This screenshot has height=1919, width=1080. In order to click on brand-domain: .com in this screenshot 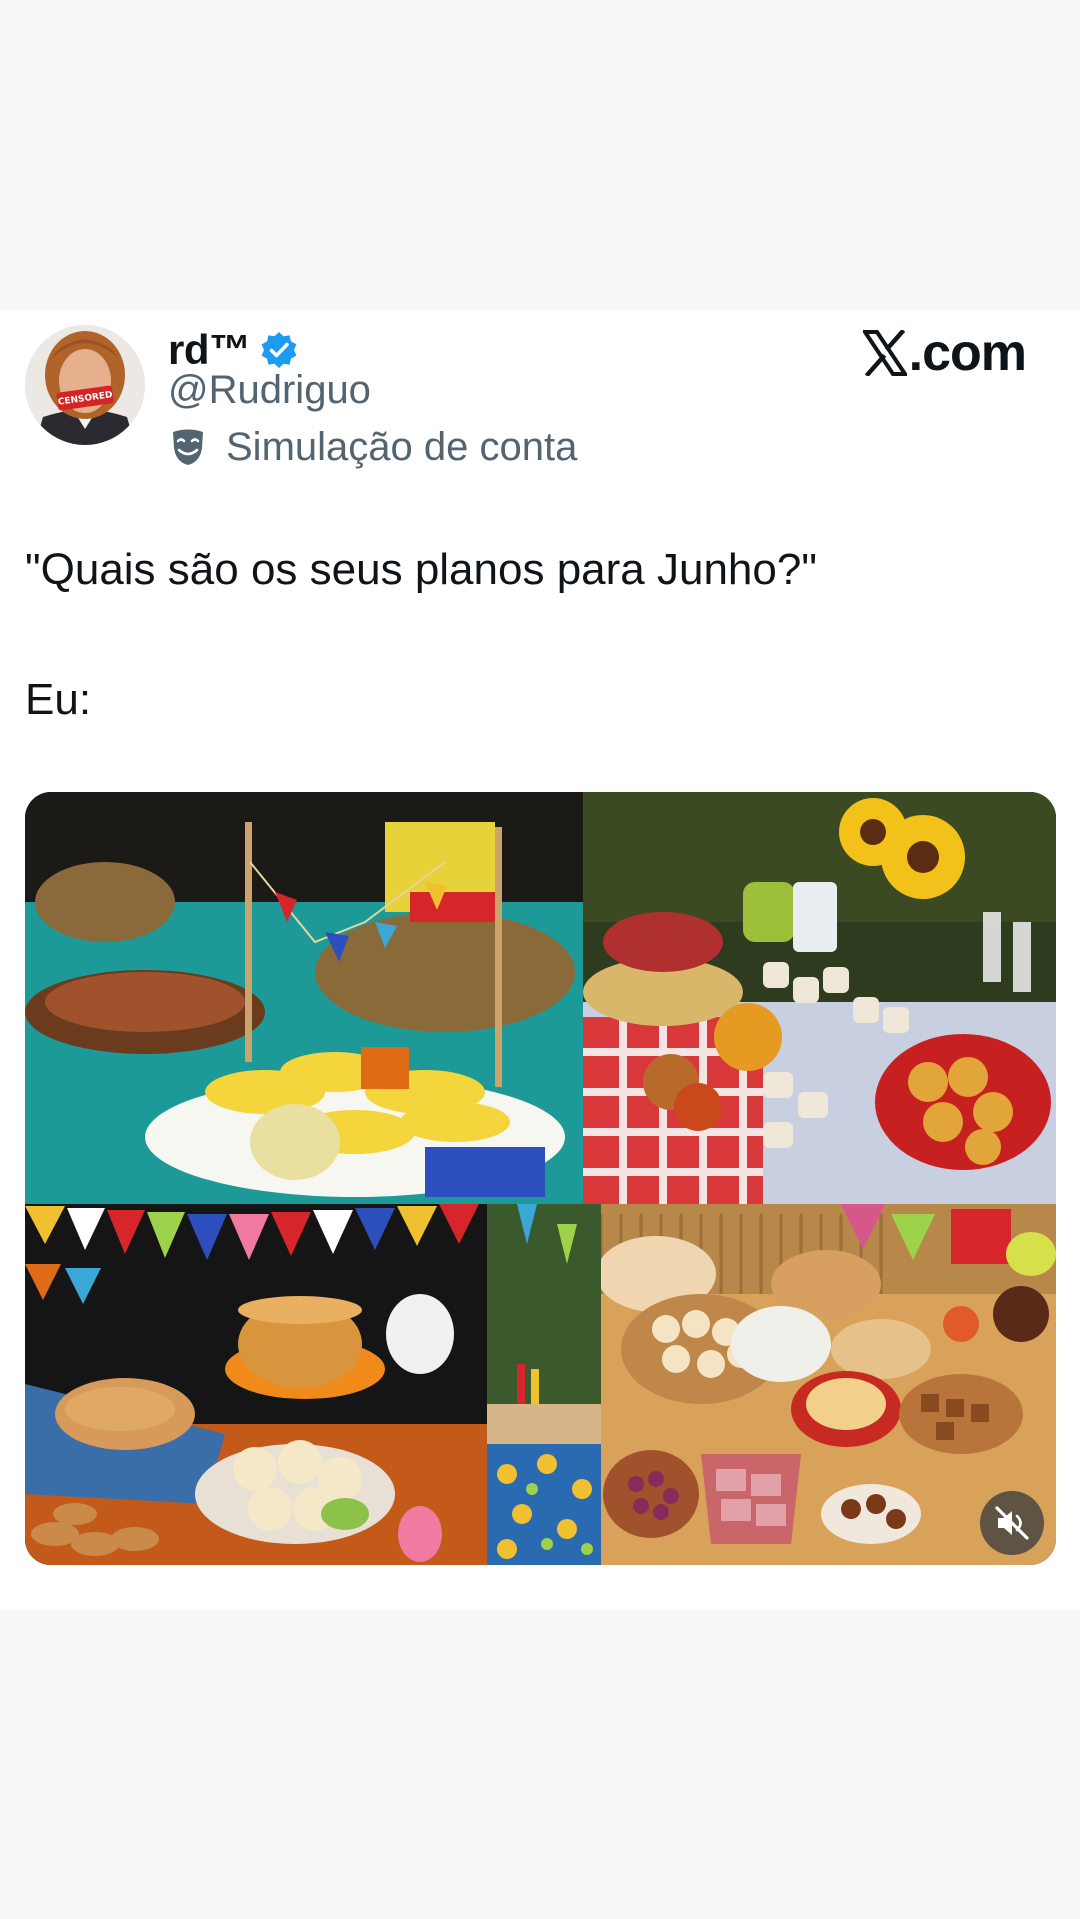, I will do `click(967, 353)`.